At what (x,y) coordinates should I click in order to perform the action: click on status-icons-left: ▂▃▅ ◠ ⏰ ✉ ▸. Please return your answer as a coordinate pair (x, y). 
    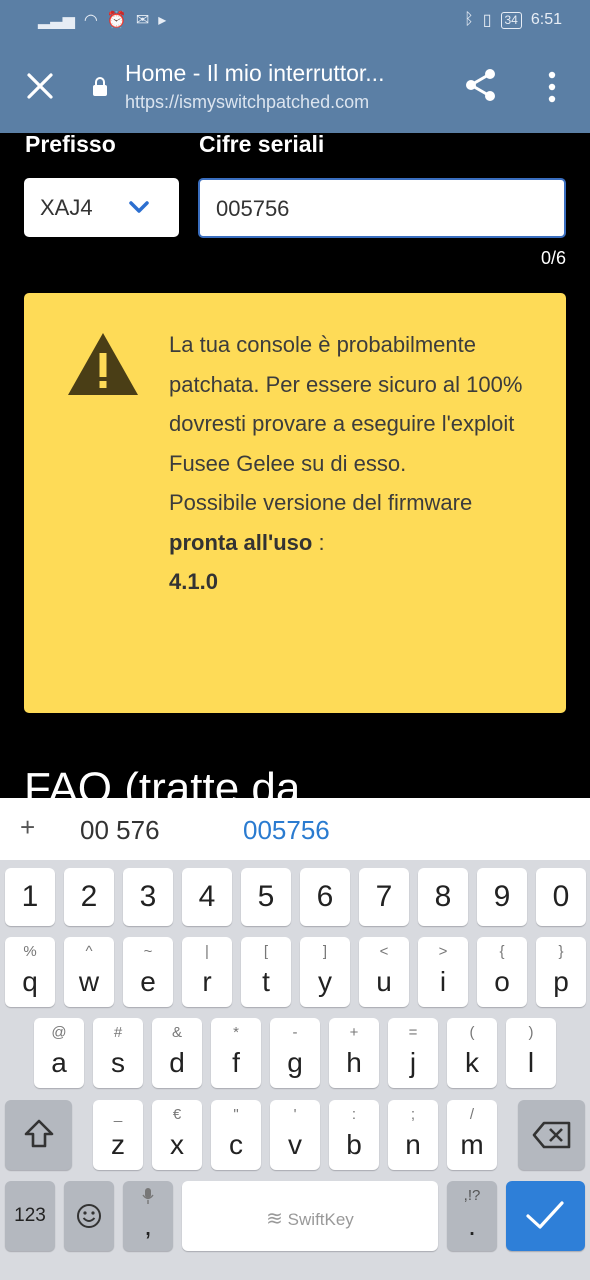
    Looking at the image, I should click on (102, 20).